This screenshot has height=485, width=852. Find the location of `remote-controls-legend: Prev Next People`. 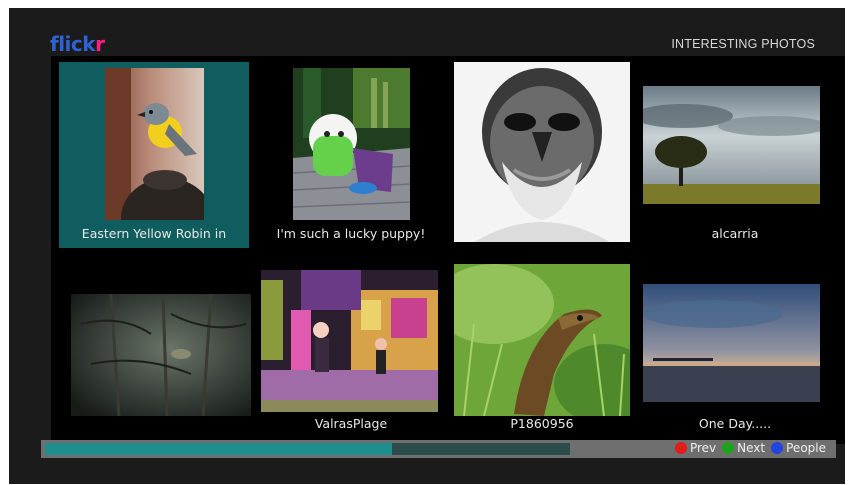

remote-controls-legend: Prev Next People is located at coordinates (750, 448).